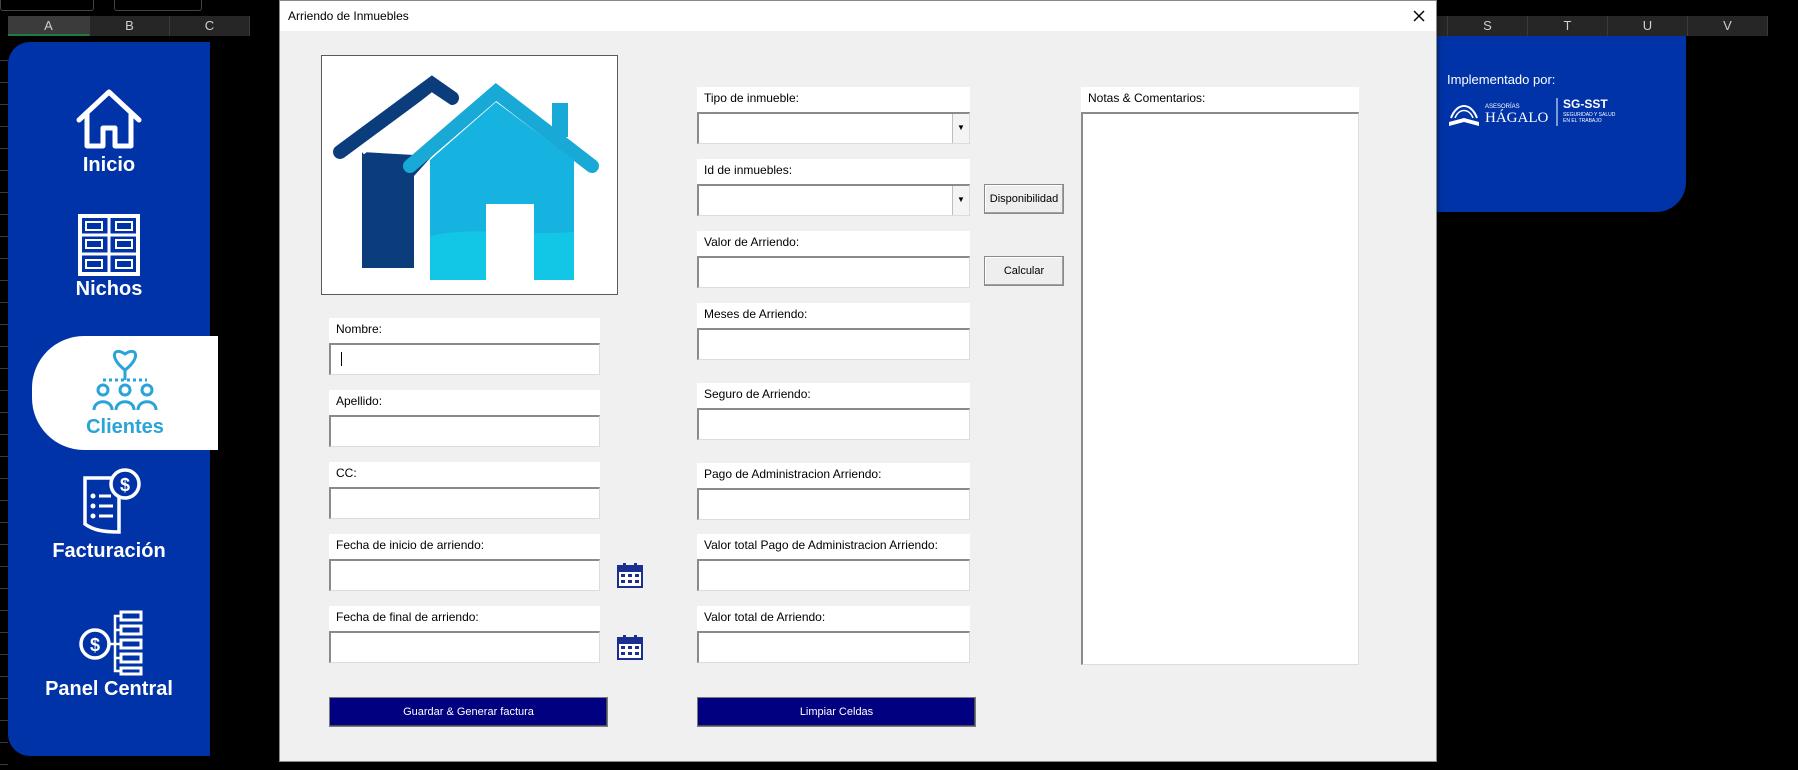 This screenshot has height=770, width=1798. I want to click on cc-label: CC:, so click(464, 475).